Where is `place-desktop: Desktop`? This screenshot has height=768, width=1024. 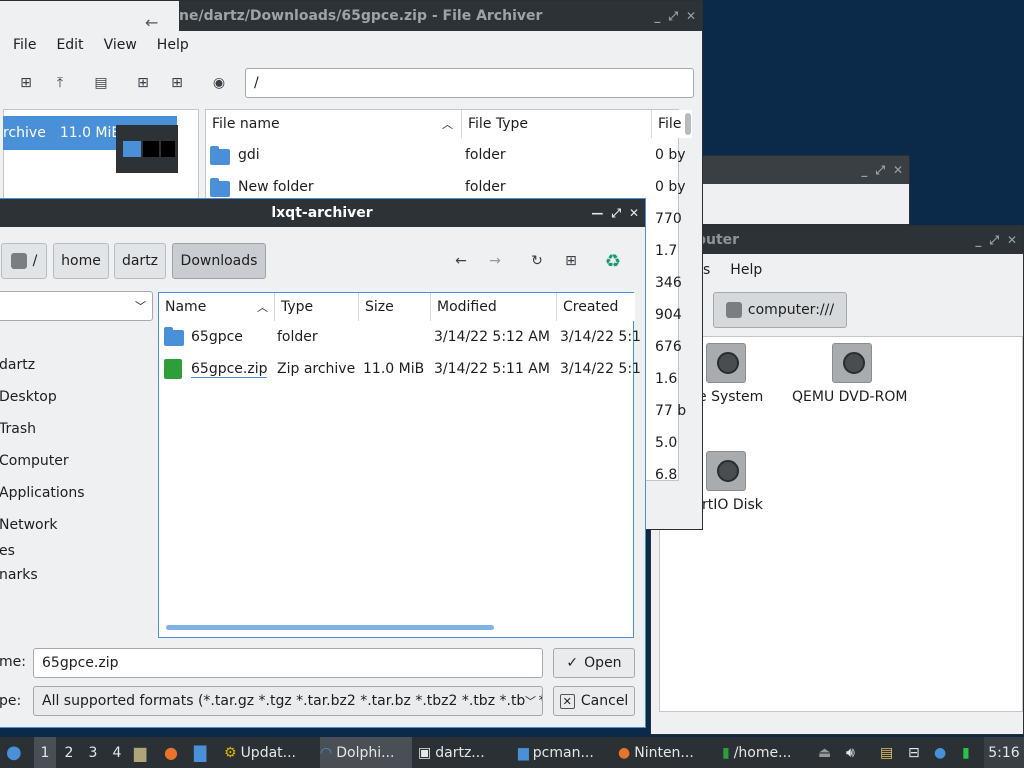 place-desktop: Desktop is located at coordinates (28, 397).